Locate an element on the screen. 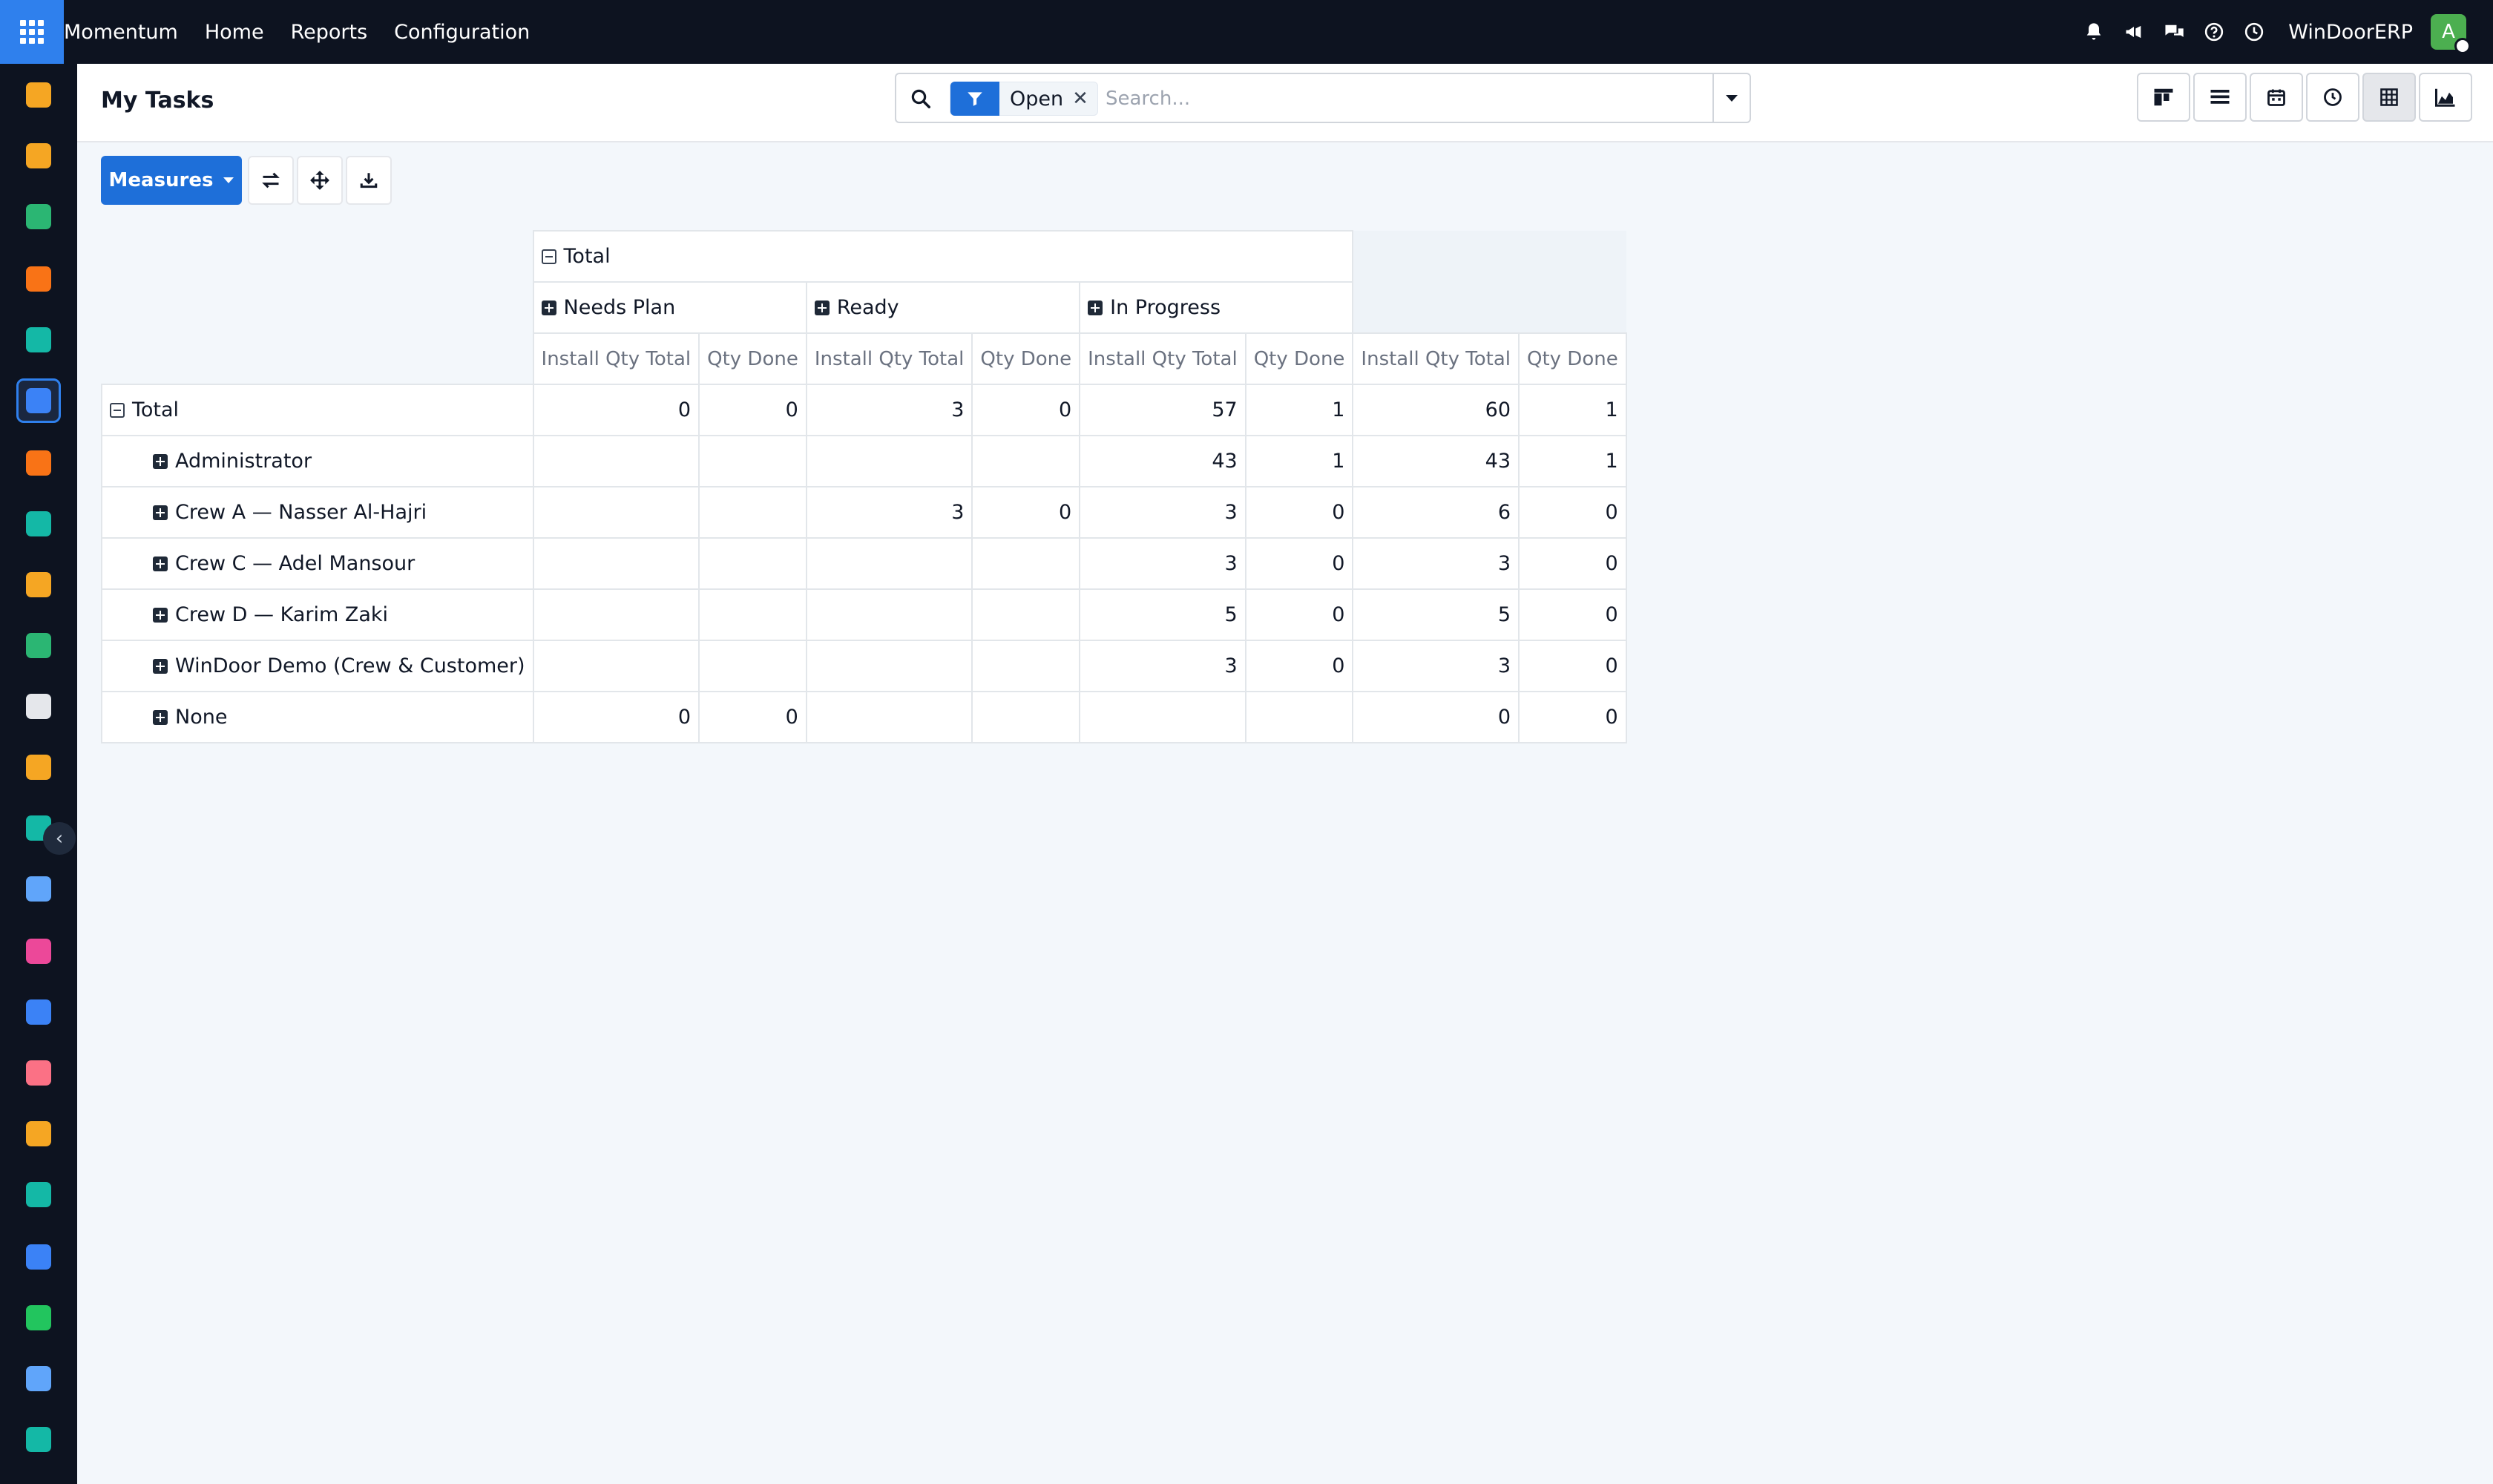 The image size is (2493, 1484). row-header: Crew C — Adel Mansour is located at coordinates (317, 563).